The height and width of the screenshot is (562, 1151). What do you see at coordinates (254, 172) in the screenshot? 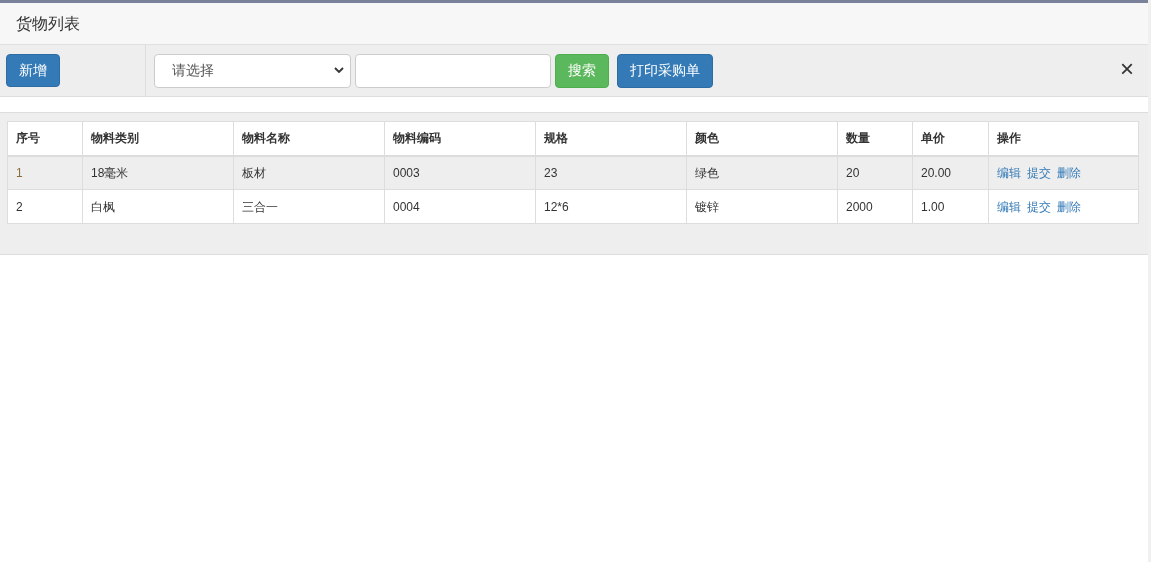
I see `table-cell: 板材` at bounding box center [254, 172].